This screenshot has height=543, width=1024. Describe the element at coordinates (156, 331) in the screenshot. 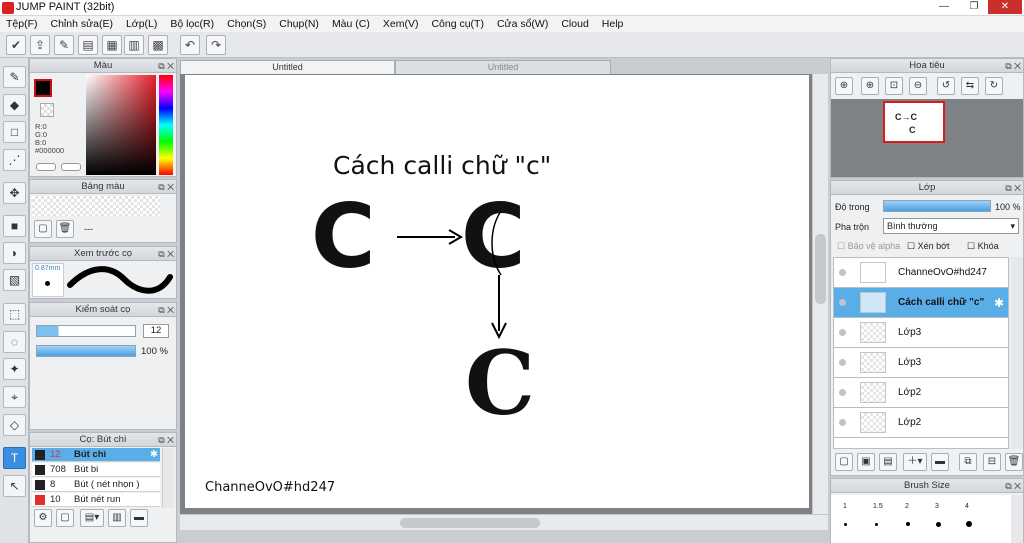

I see `brush-size-input: 12` at that location.